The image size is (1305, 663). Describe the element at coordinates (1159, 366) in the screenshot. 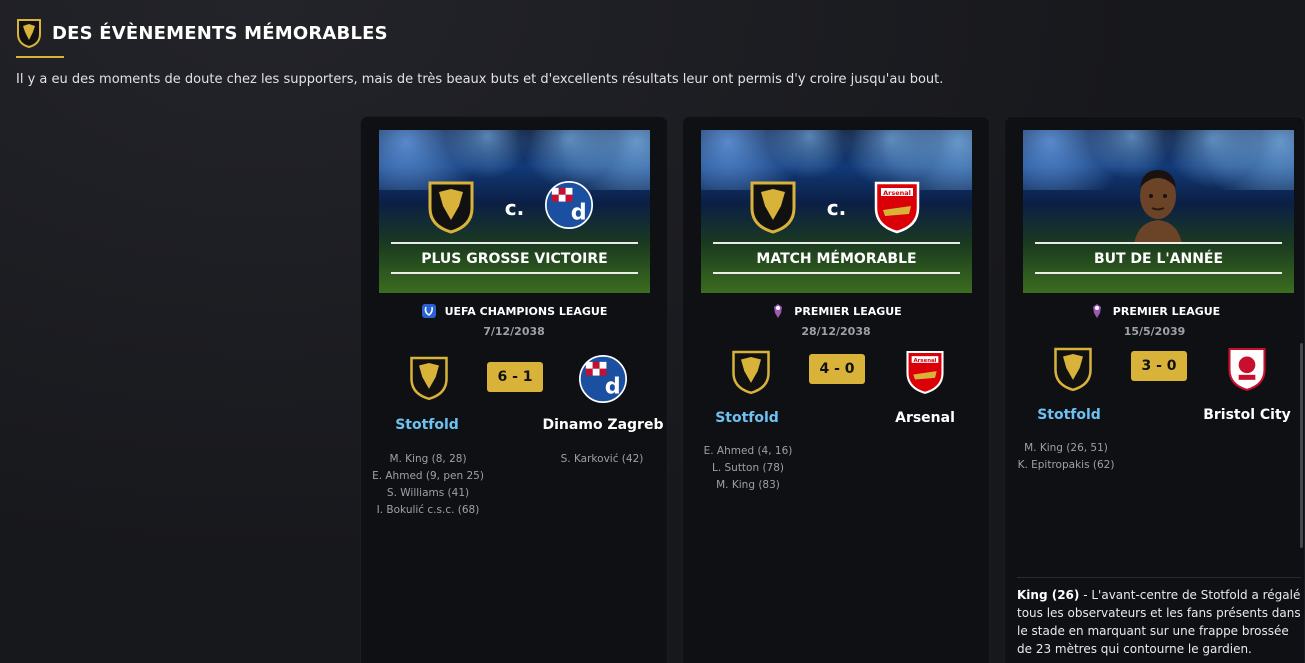

I see `score-badge: 3 - 0` at that location.